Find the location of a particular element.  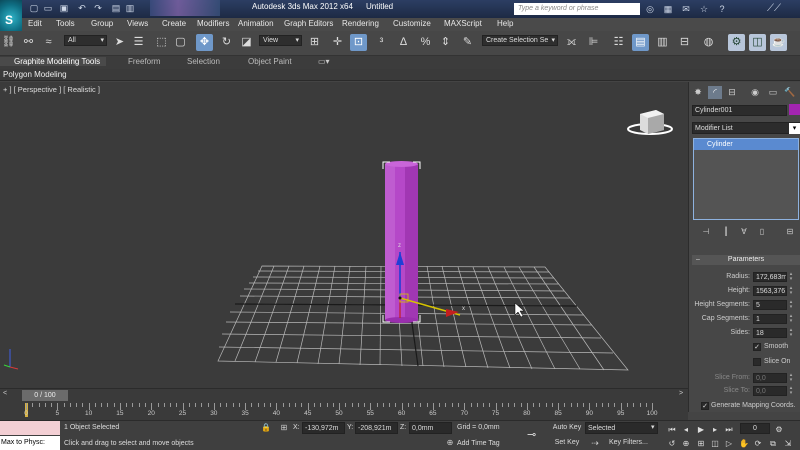

named-selection-dropdown: Create Selection Se is located at coordinates (520, 40).